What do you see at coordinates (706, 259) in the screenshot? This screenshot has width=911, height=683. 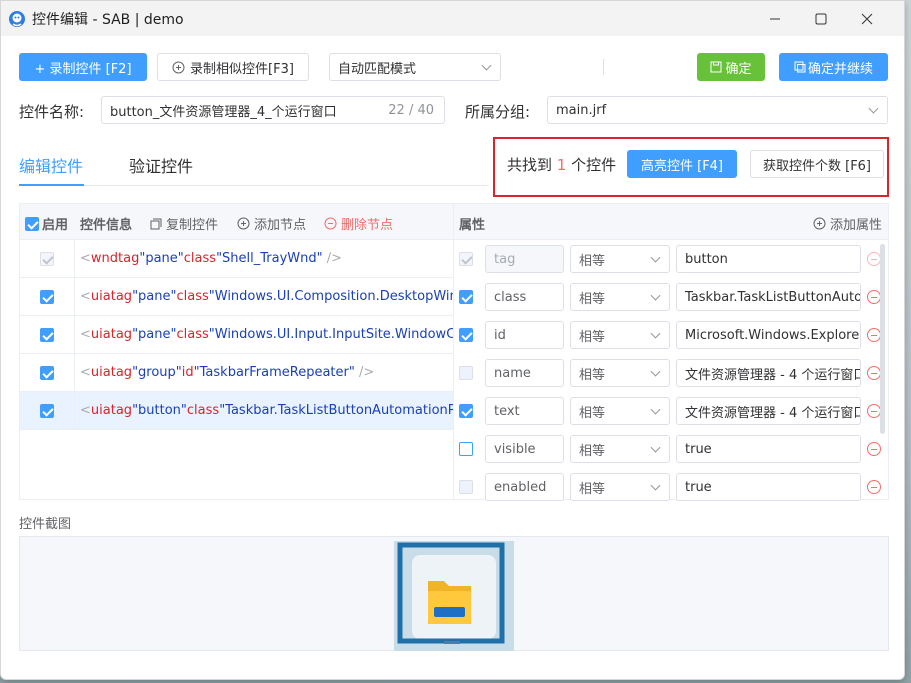 I see `property-value-input-text: button` at bounding box center [706, 259].